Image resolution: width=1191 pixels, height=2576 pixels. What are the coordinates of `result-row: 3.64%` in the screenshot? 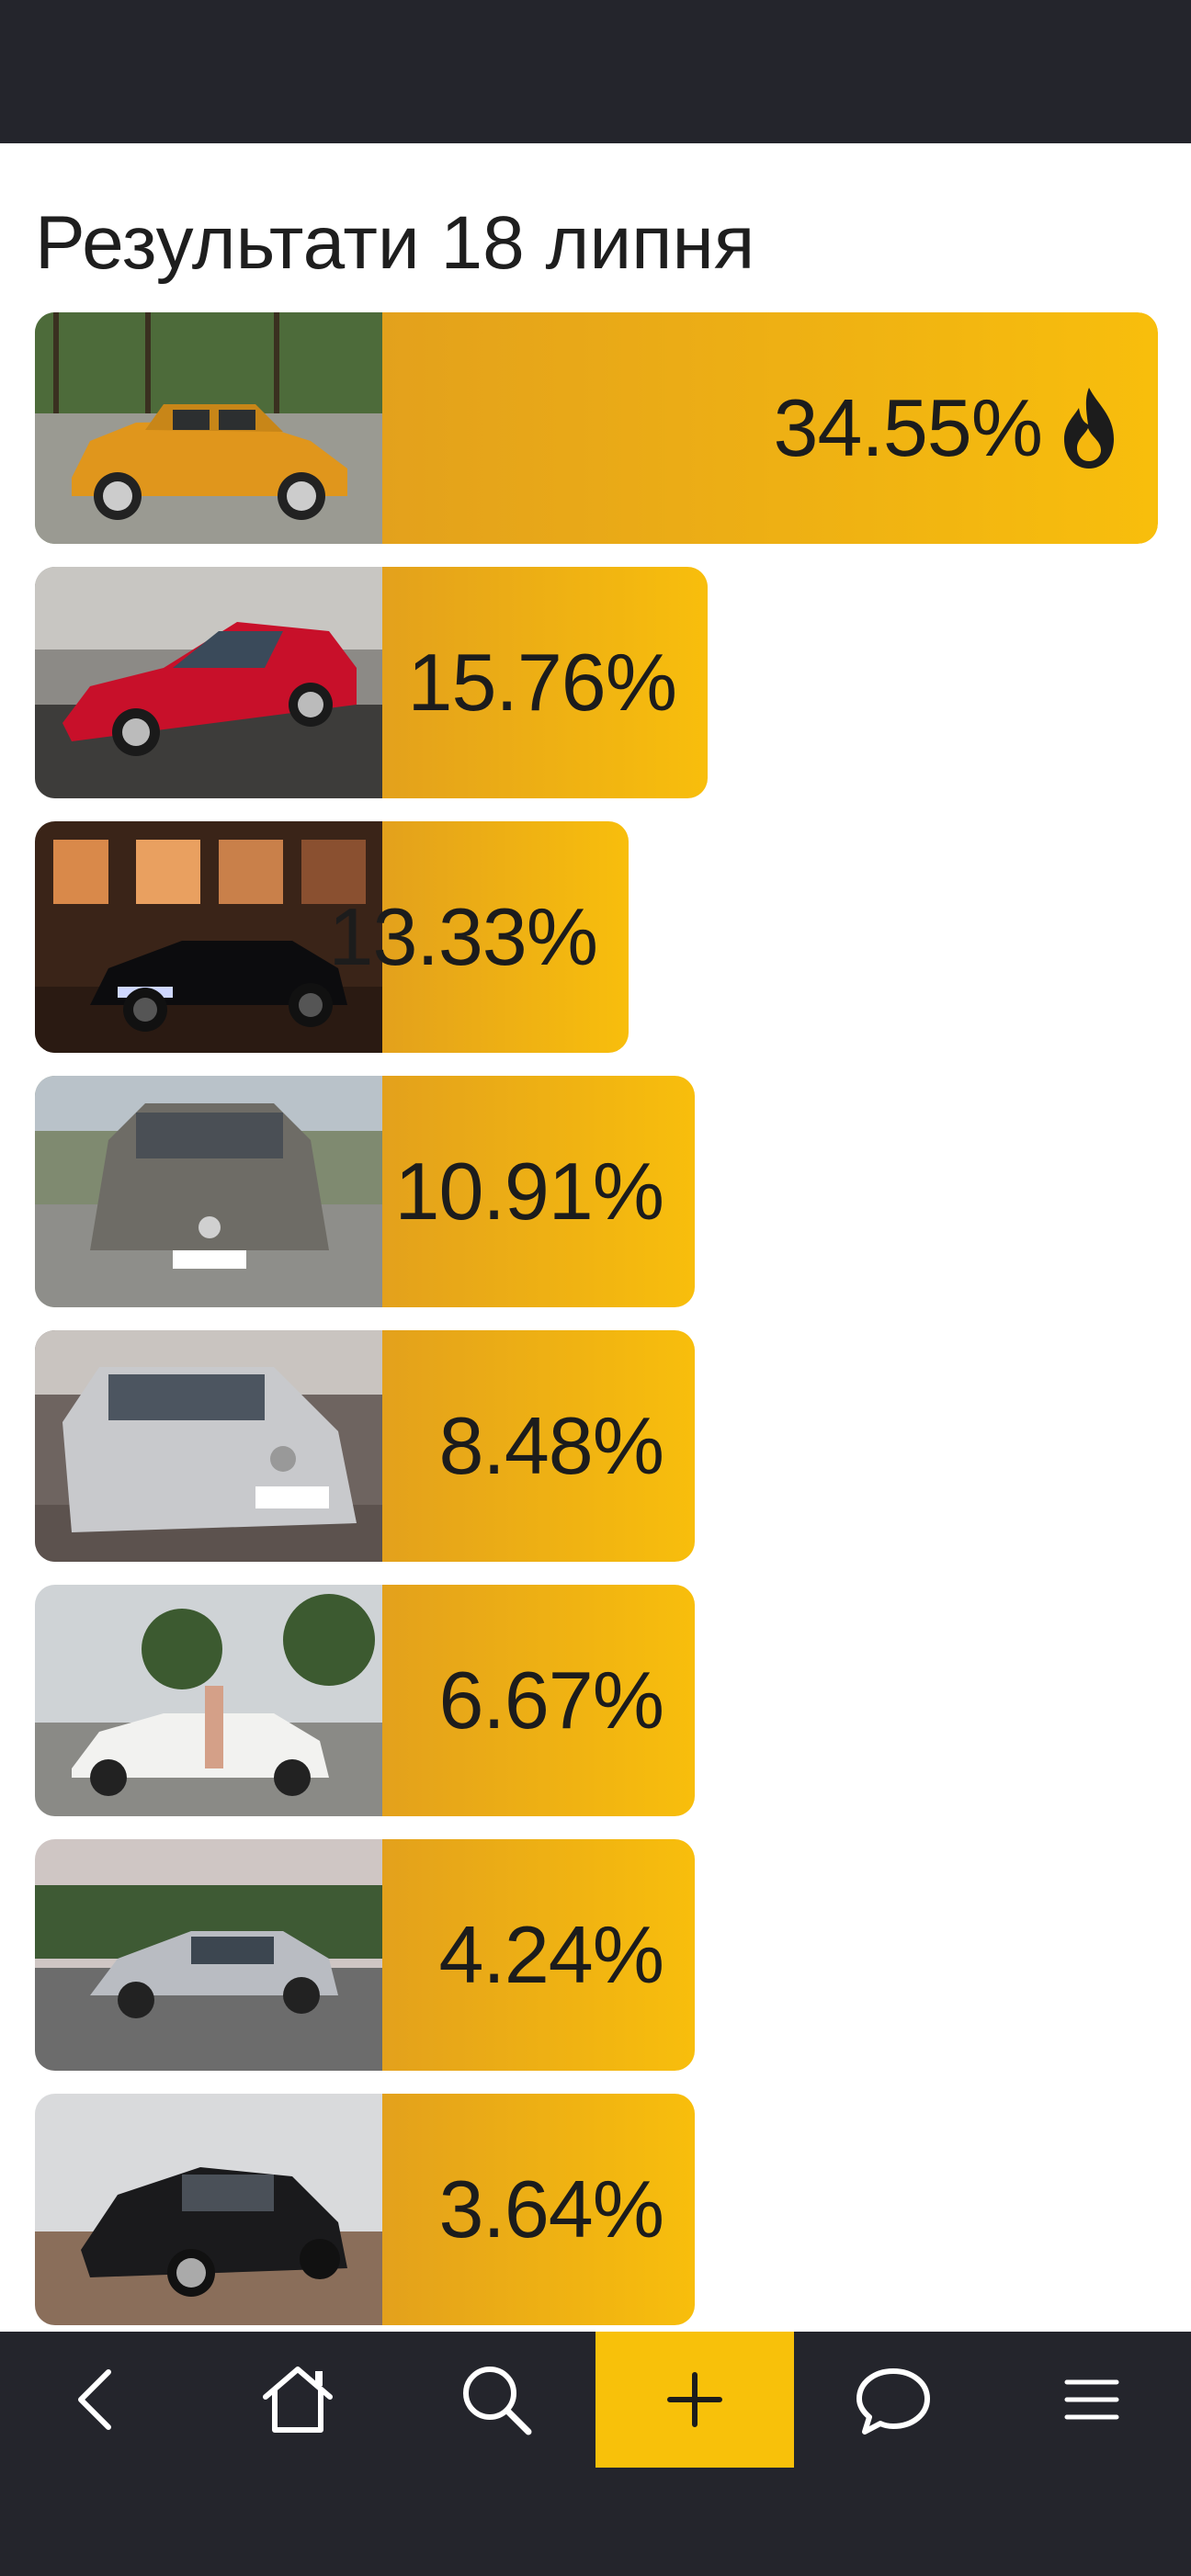 It's located at (597, 2209).